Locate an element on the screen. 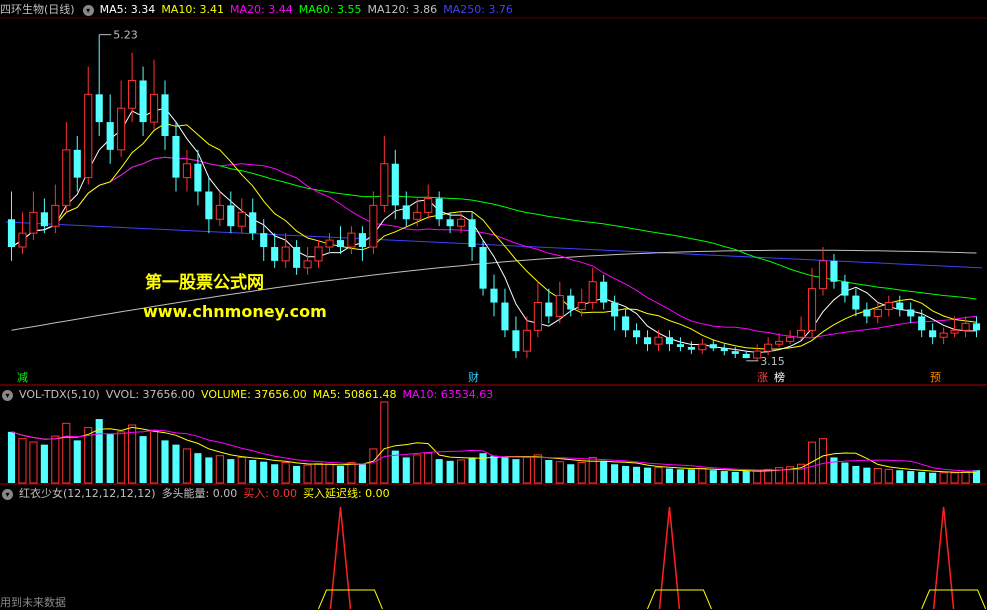  price-low-label: 3.15 is located at coordinates (772, 361).